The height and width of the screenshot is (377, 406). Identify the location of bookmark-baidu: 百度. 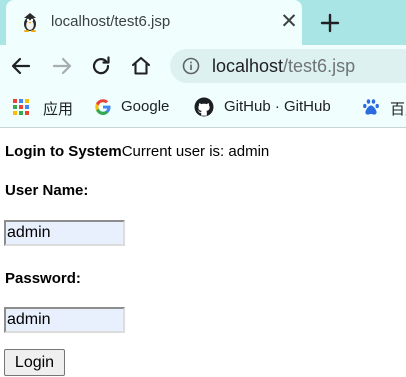
(384, 107).